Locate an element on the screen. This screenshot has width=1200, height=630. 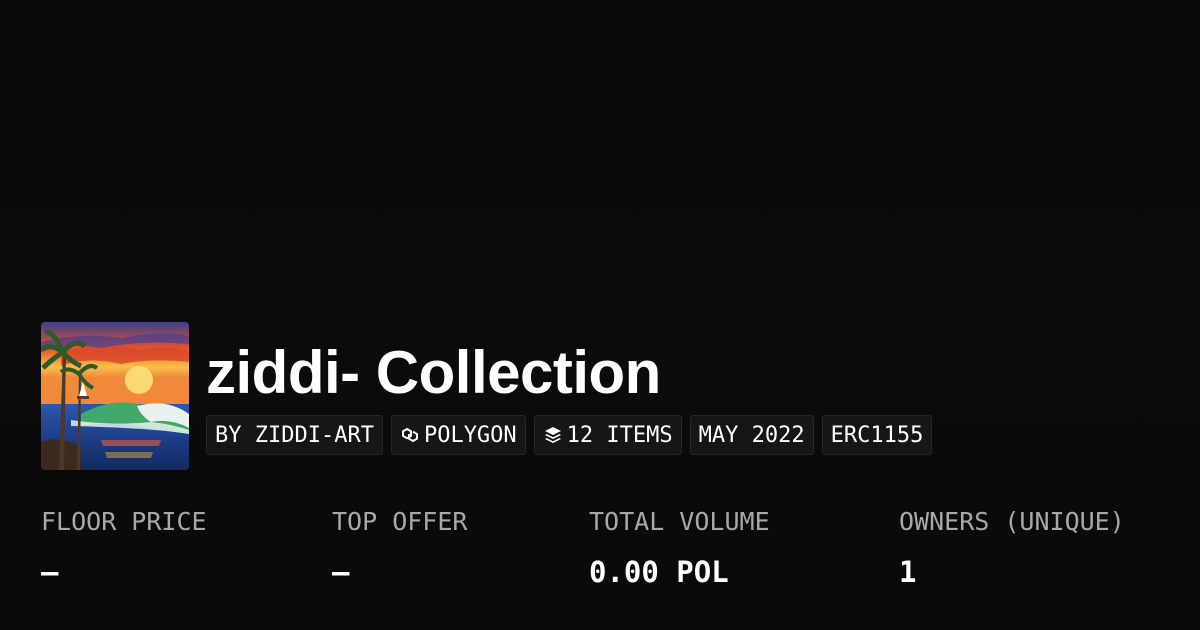
collection-avatar is located at coordinates (115, 396).